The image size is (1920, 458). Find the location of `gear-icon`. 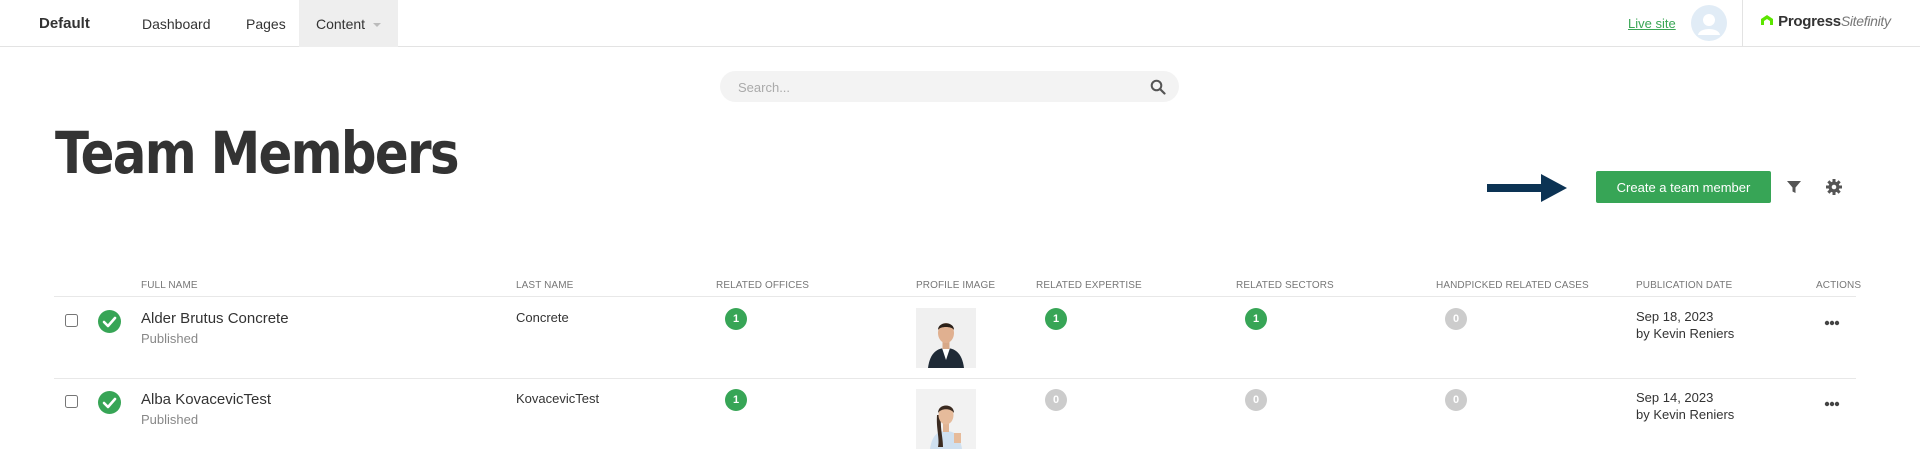

gear-icon is located at coordinates (1834, 187).